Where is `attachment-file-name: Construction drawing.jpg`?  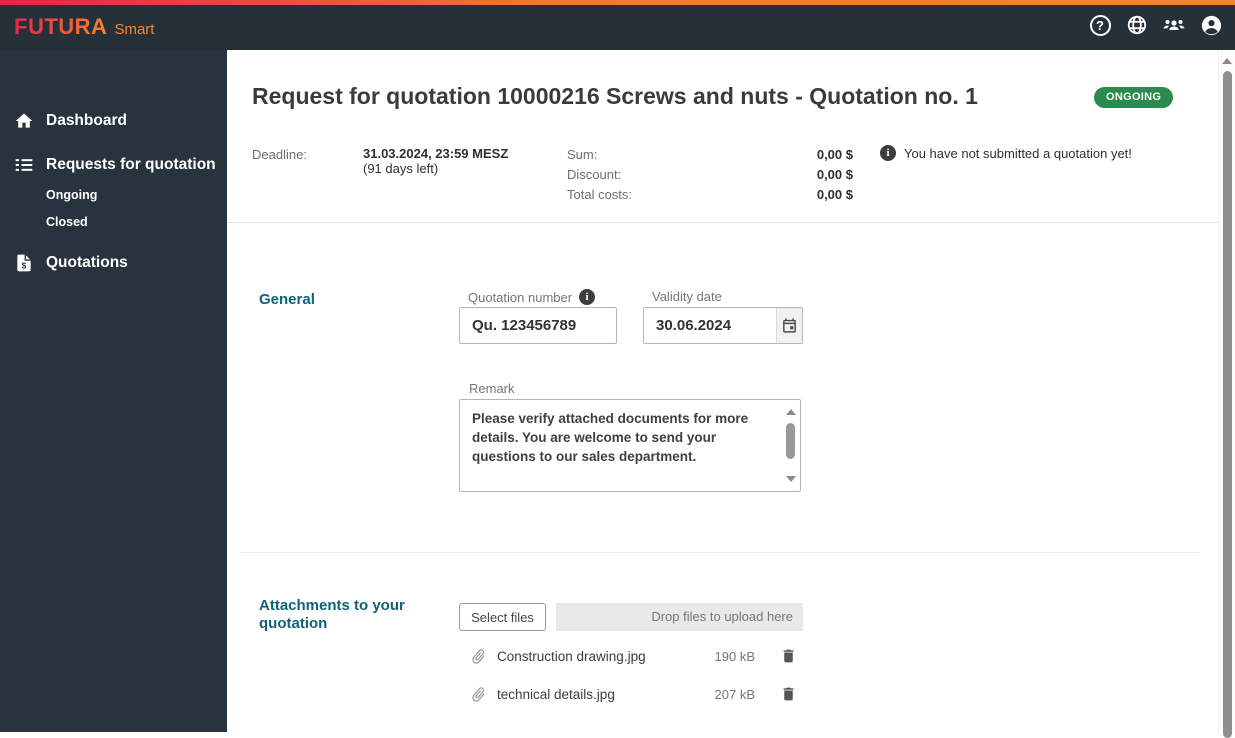 attachment-file-name: Construction drawing.jpg is located at coordinates (571, 656).